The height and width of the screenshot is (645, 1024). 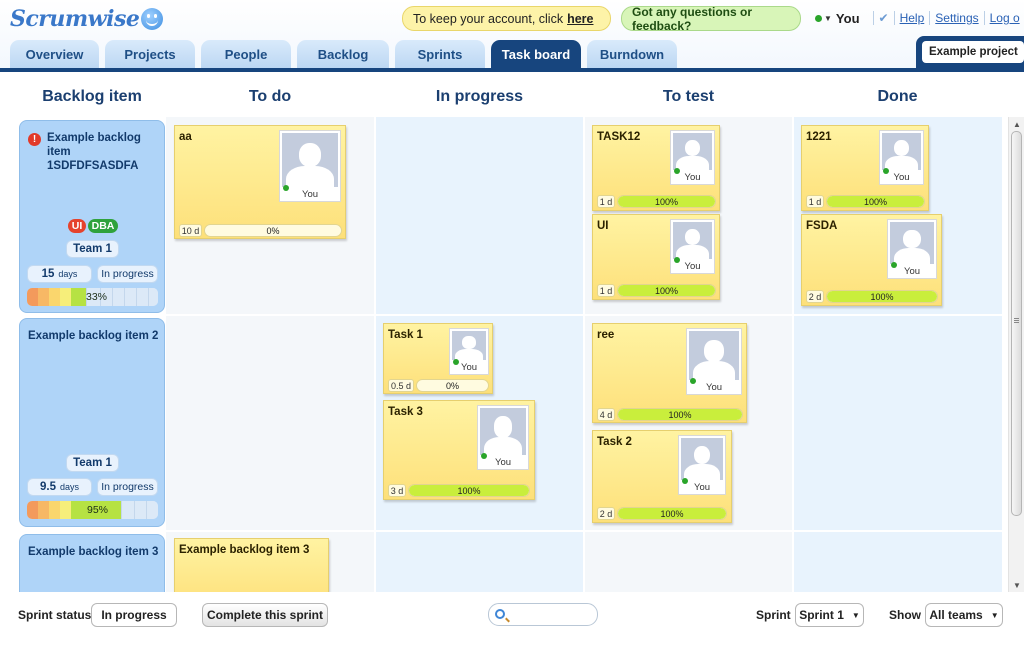 What do you see at coordinates (912, 18) in the screenshot?
I see `help-link: Help` at bounding box center [912, 18].